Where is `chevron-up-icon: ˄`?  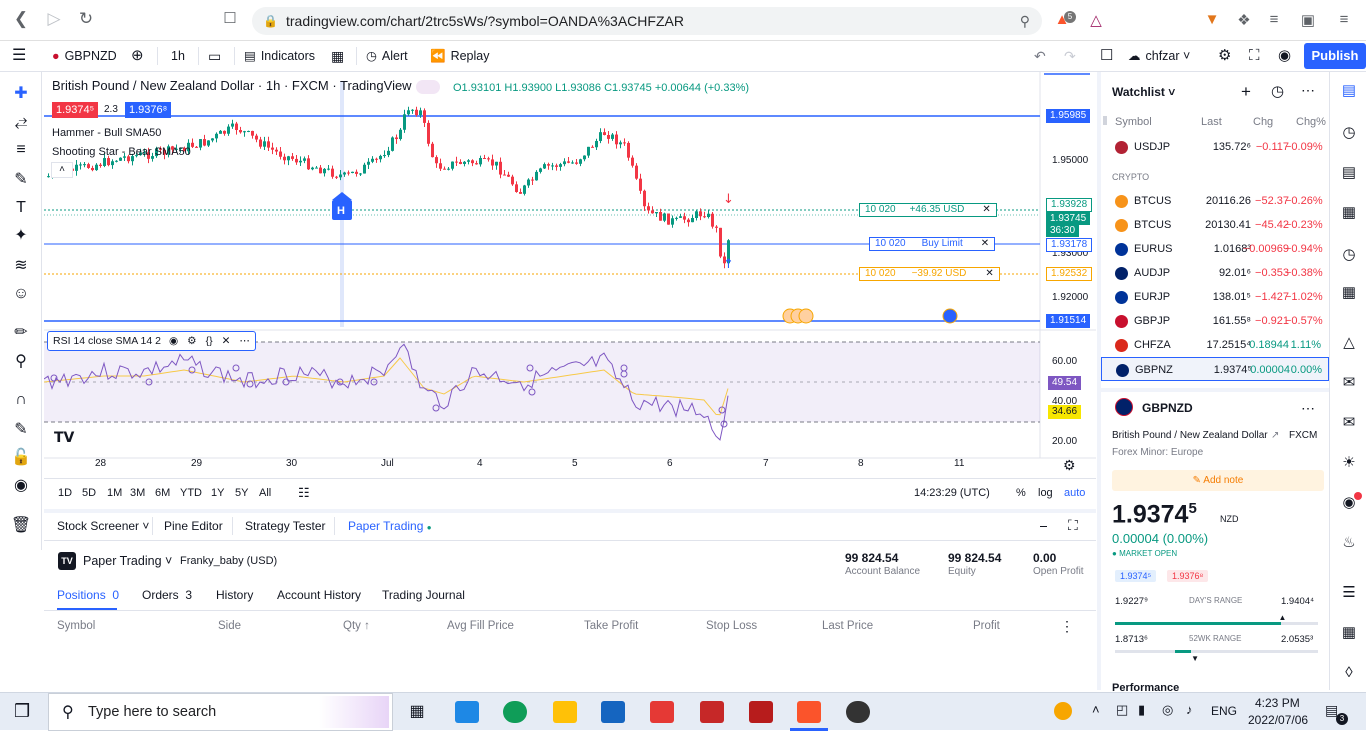 chevron-up-icon: ˄ is located at coordinates (1096, 709).